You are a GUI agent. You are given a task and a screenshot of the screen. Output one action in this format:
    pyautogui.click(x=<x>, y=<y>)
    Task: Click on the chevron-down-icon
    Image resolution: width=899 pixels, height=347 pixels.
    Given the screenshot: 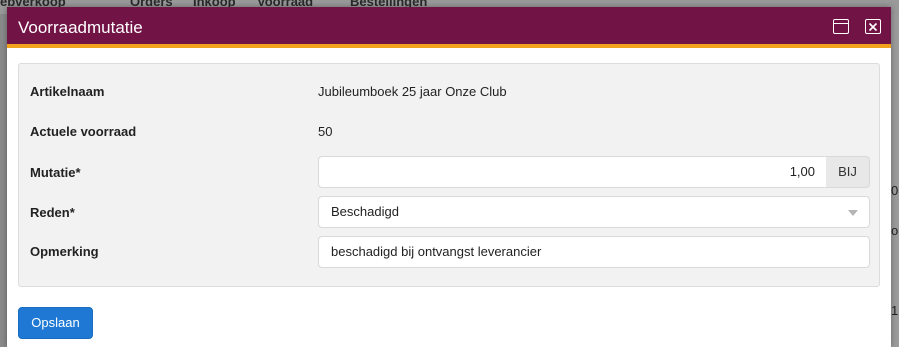 What is the action you would take?
    pyautogui.click(x=853, y=213)
    